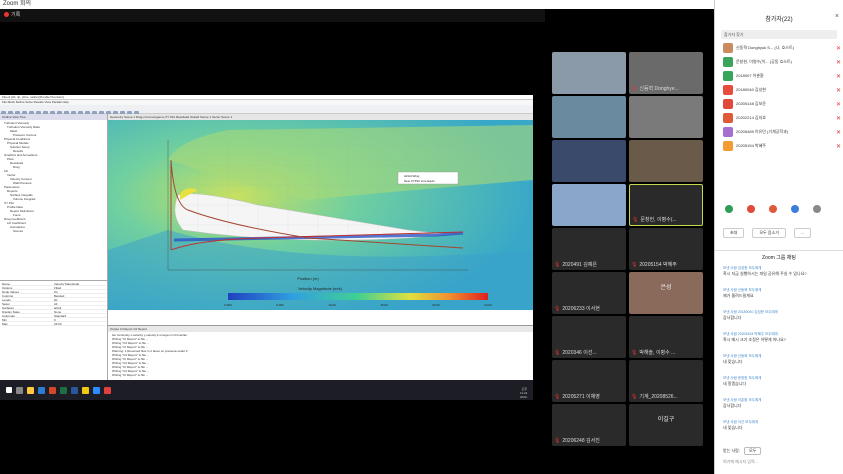 The height and width of the screenshot is (474, 843). What do you see at coordinates (80, 323) in the screenshot?
I see `property-value: 23.63` at bounding box center [80, 323].